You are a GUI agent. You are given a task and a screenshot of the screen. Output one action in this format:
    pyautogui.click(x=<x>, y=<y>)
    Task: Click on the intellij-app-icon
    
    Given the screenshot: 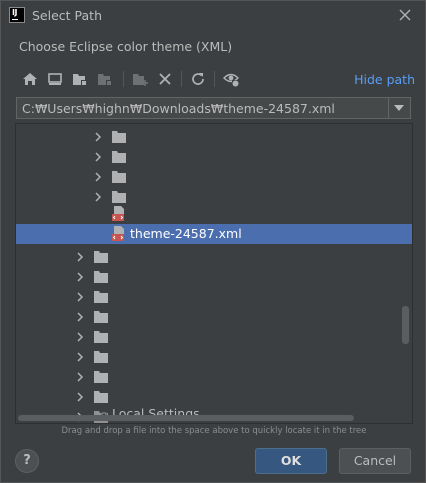 What is the action you would take?
    pyautogui.click(x=17, y=15)
    